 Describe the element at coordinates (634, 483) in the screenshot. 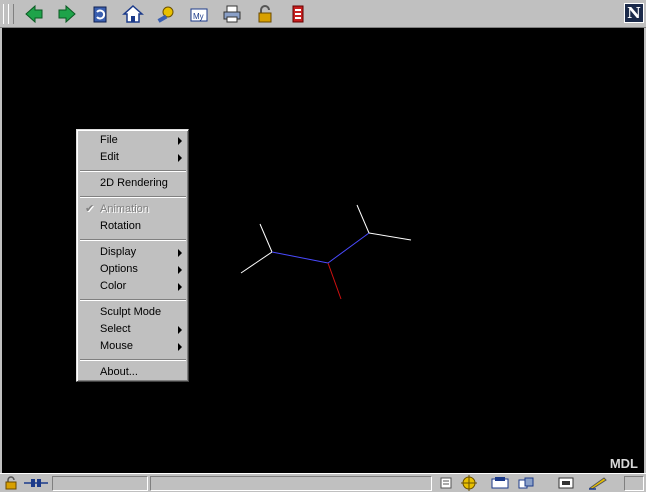

I see `status-panel-resize` at that location.